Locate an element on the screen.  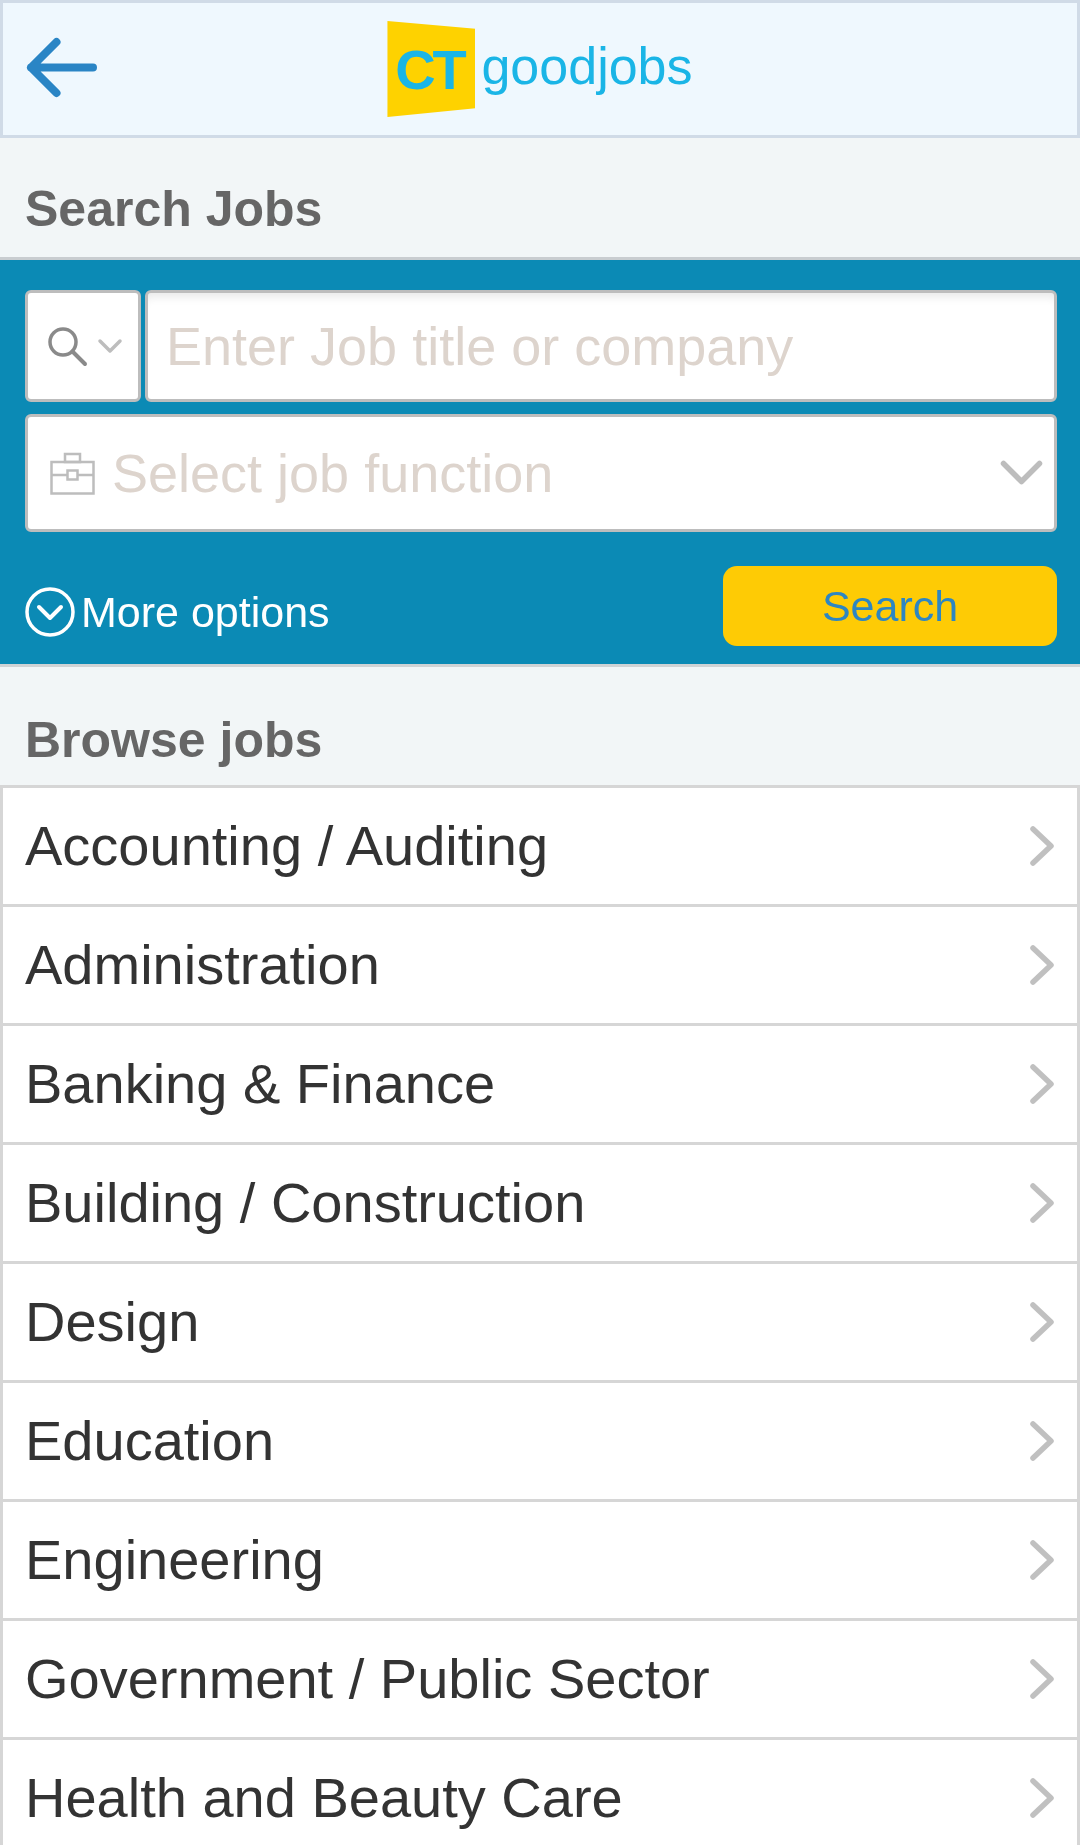
search-icon is located at coordinates (67, 346).